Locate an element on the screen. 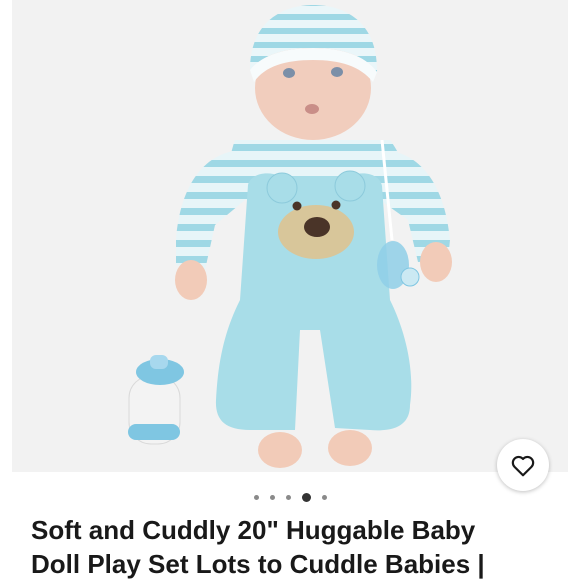 Image resolution: width=580 pixels, height=581 pixels. gallery-edge-left is located at coordinates (6, 236).